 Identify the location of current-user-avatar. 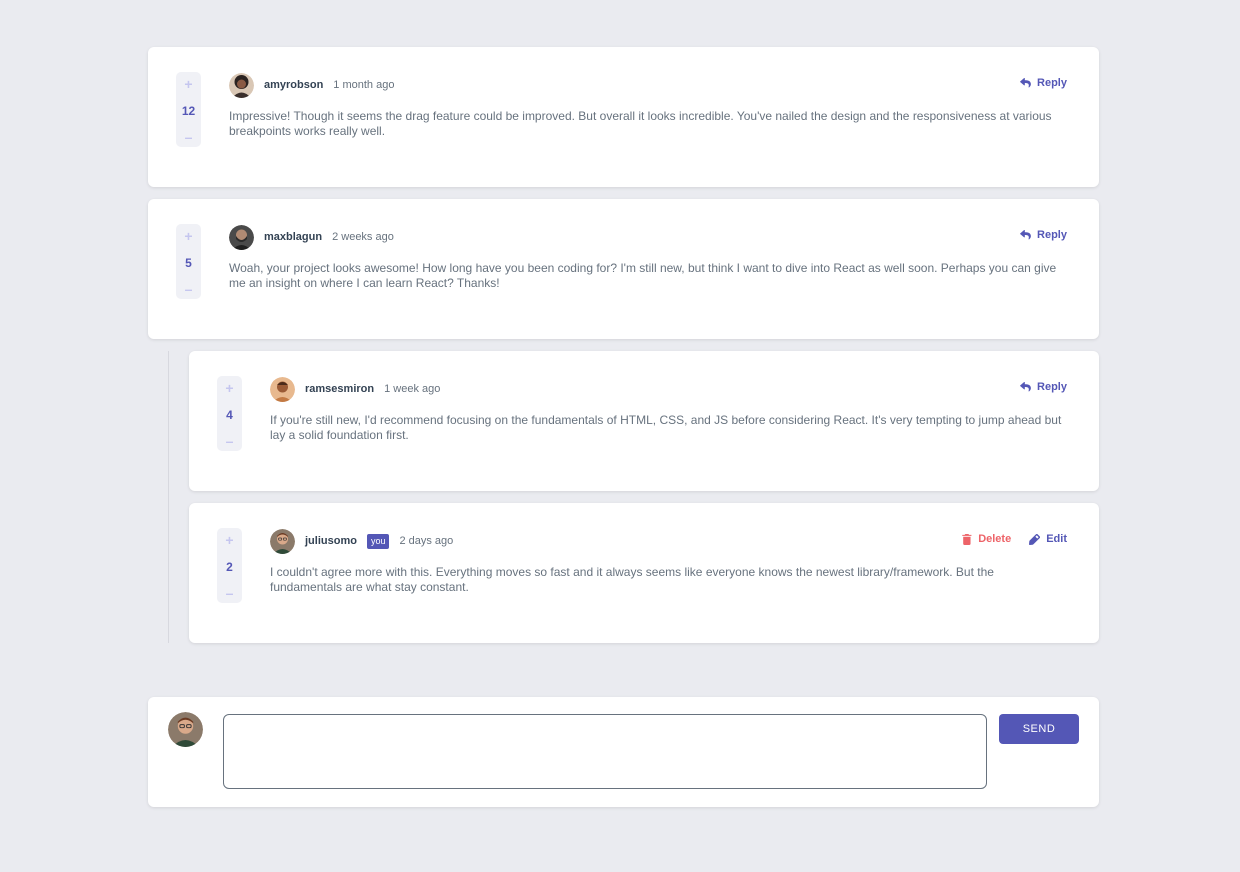
(185, 729).